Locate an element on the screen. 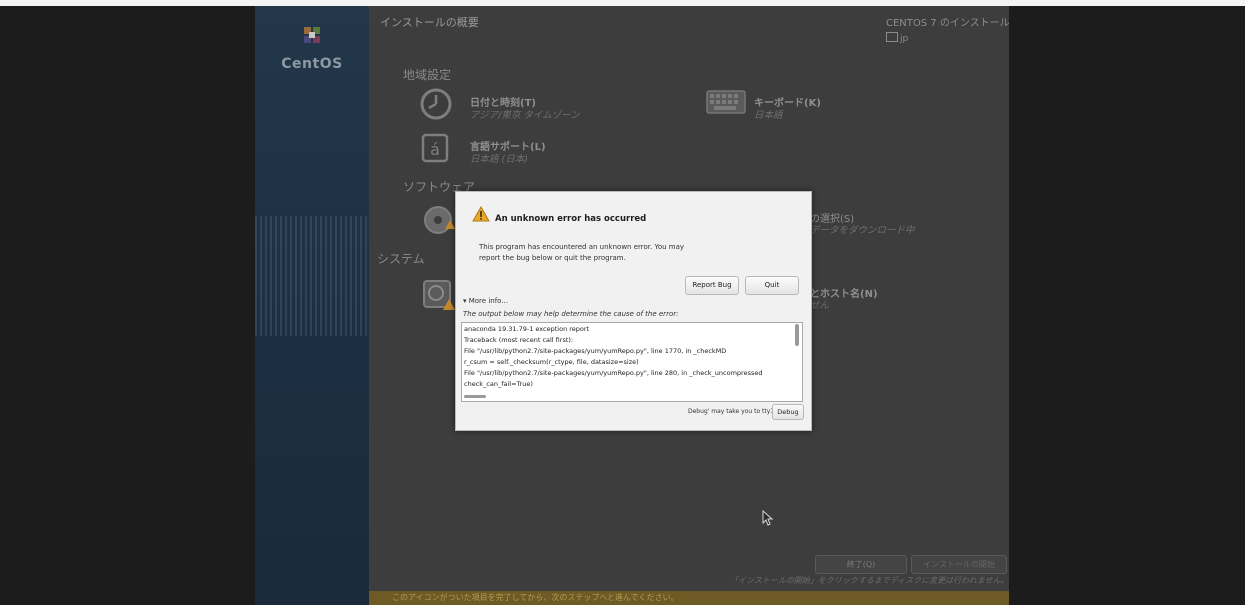 Image resolution: width=1245 pixels, height=605 pixels. software-selection-spoke-status: データをダウンロード中 is located at coordinates (862, 230).